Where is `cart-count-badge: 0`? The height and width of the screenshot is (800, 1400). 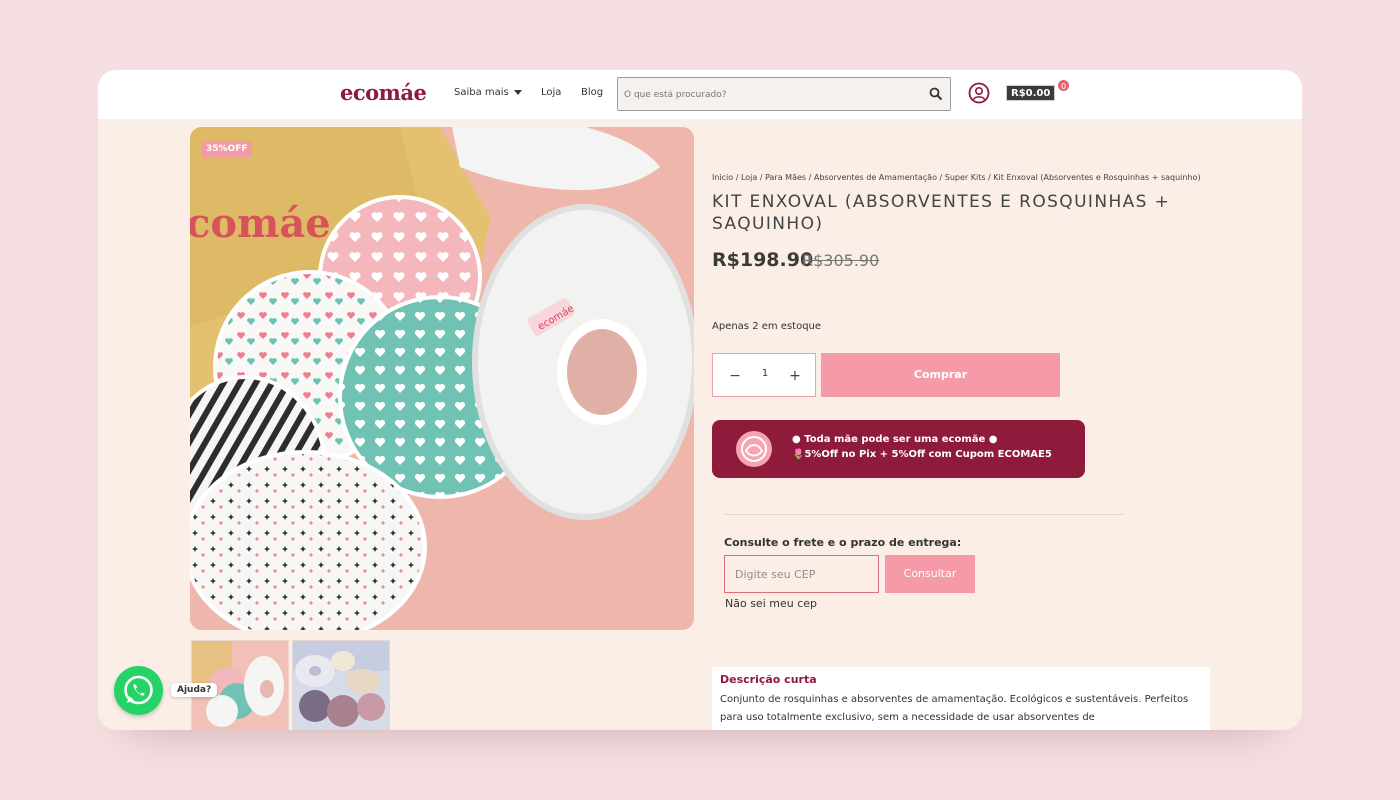
cart-count-badge: 0 is located at coordinates (1063, 85).